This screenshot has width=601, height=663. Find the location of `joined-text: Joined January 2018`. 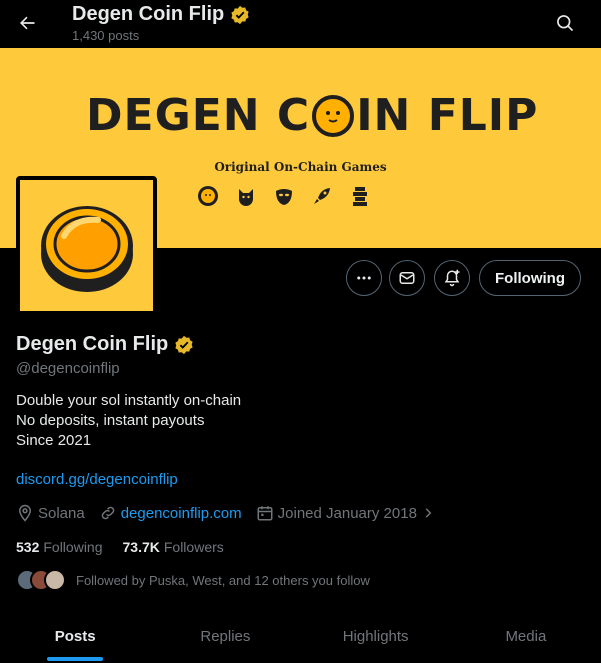

joined-text: Joined January 2018 is located at coordinates (347, 513).